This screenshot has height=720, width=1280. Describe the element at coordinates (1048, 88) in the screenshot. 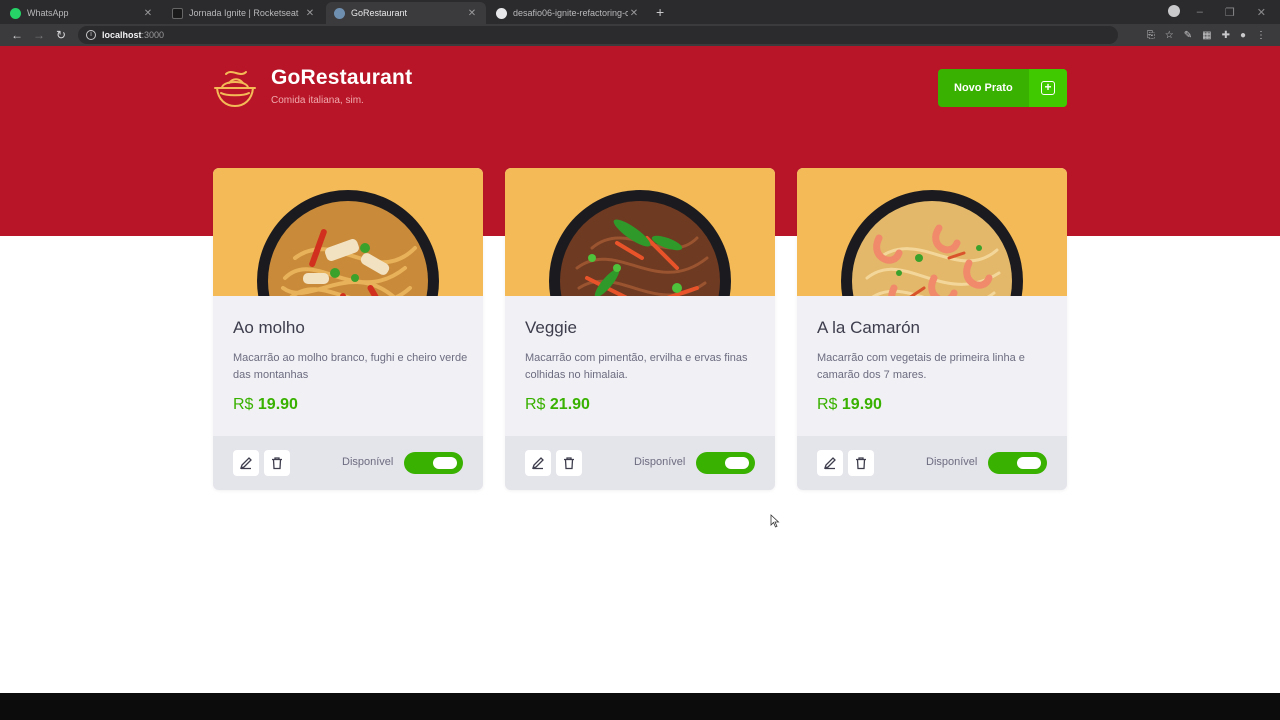

I see `plus-square-icon: +` at that location.